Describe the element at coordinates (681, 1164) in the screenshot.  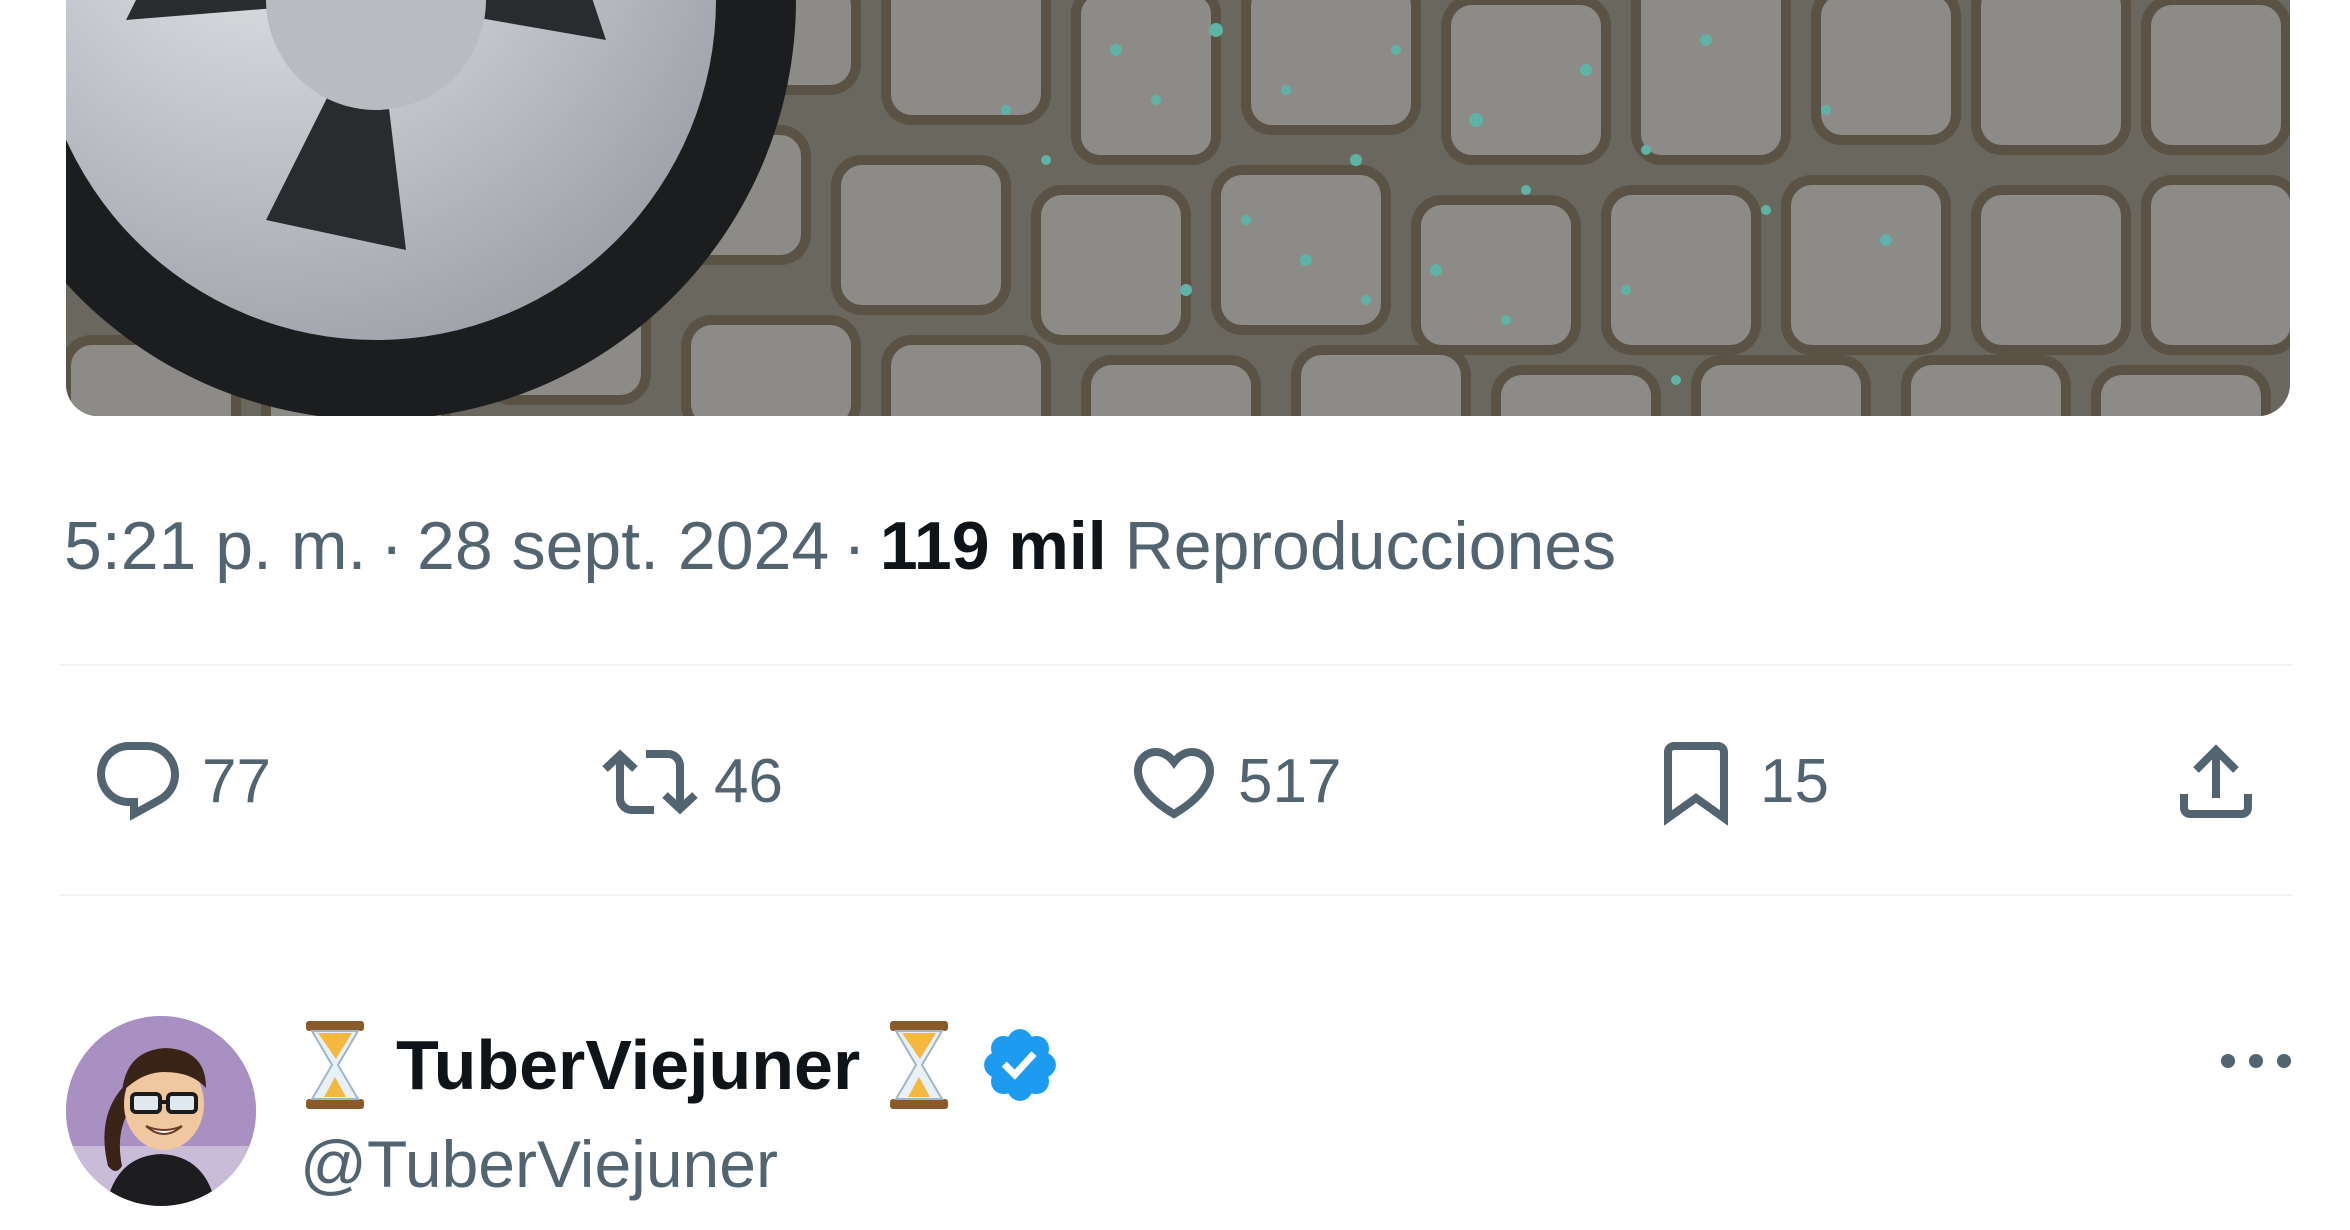
I see `author-handle: @TuberViejuner` at that location.